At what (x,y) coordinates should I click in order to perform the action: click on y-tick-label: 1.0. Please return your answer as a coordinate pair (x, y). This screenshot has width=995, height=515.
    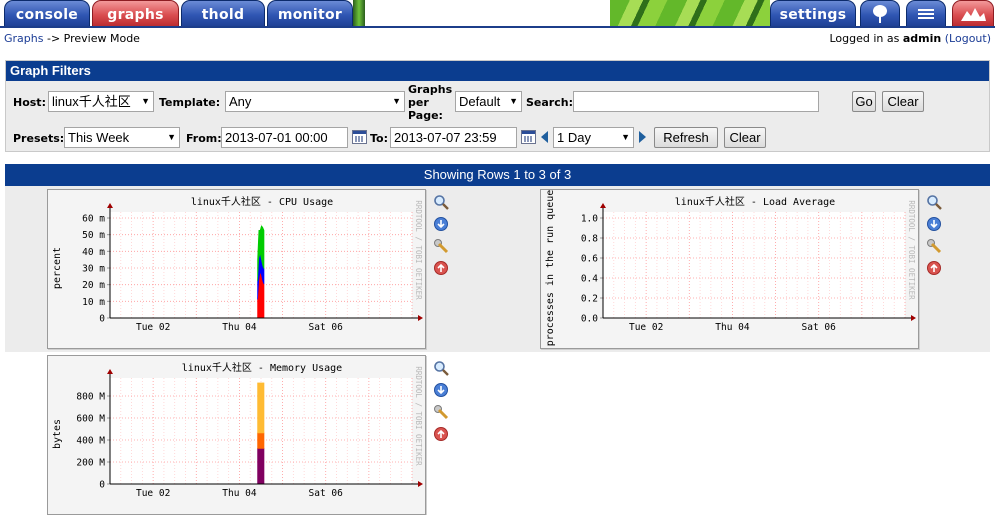
    Looking at the image, I should click on (589, 219).